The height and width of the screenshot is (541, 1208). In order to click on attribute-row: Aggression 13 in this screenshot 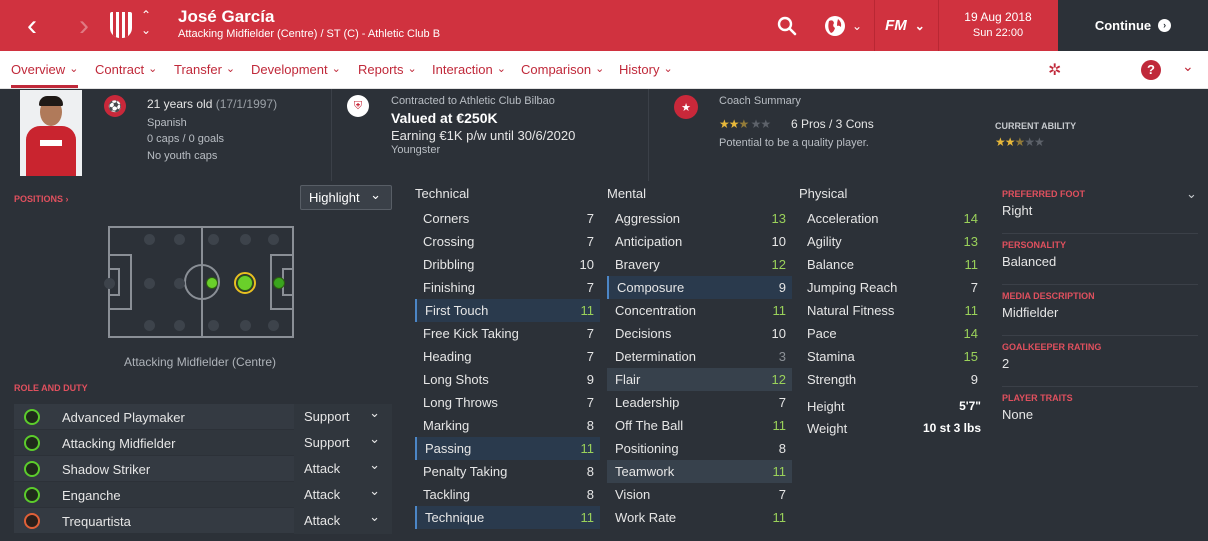, I will do `click(699, 218)`.